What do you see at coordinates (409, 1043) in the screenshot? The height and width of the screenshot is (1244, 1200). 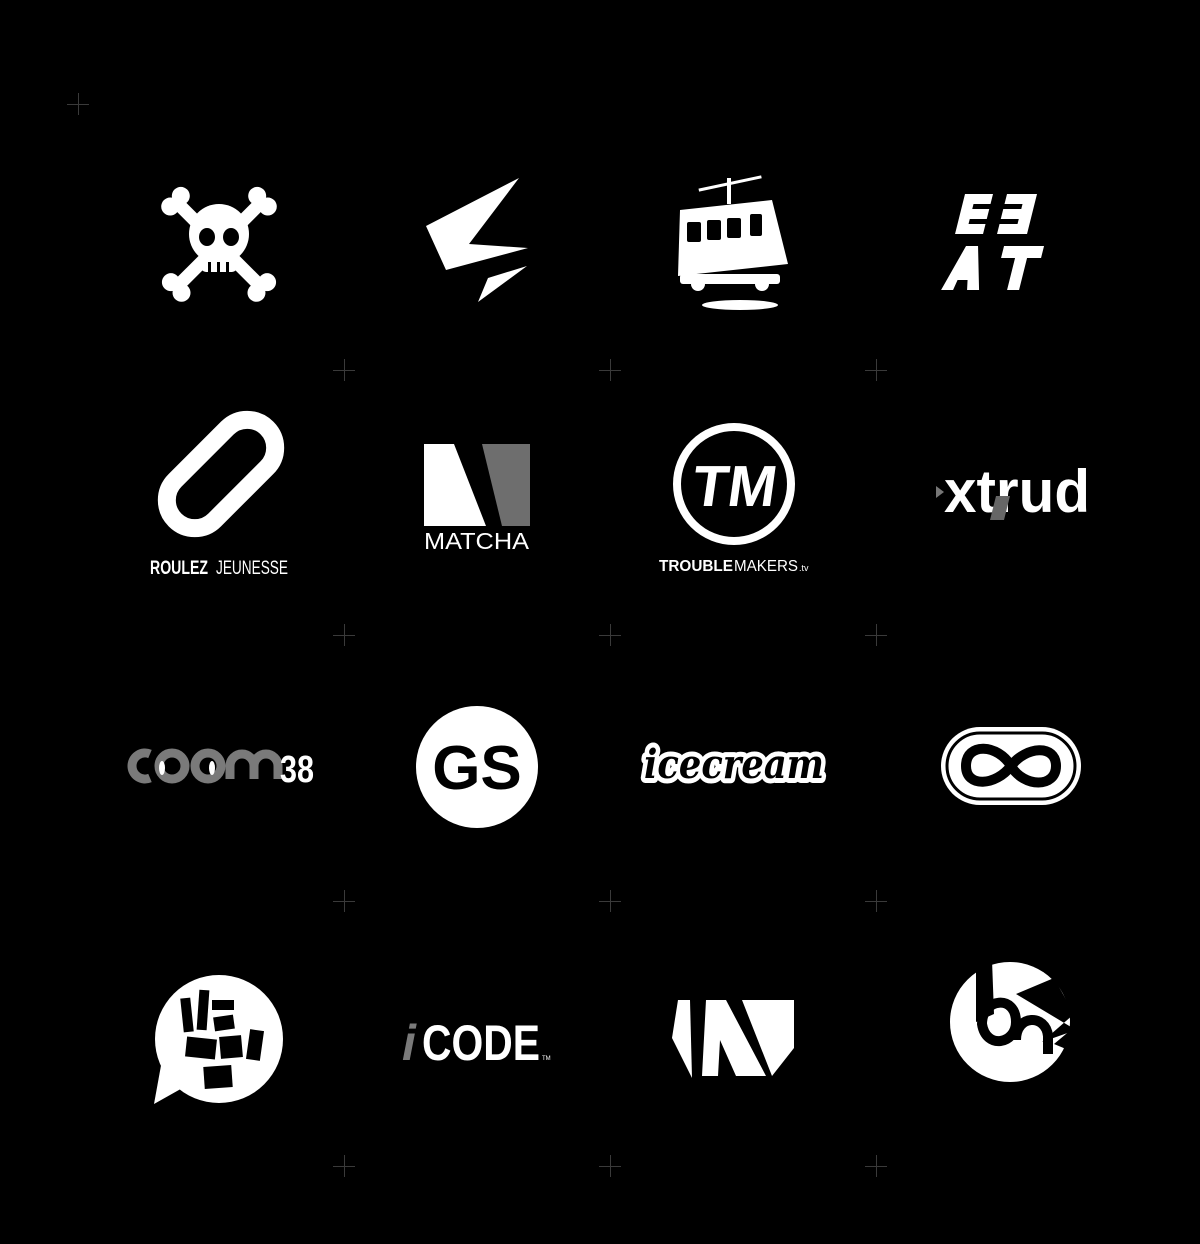 I see `icode-prefix: i` at bounding box center [409, 1043].